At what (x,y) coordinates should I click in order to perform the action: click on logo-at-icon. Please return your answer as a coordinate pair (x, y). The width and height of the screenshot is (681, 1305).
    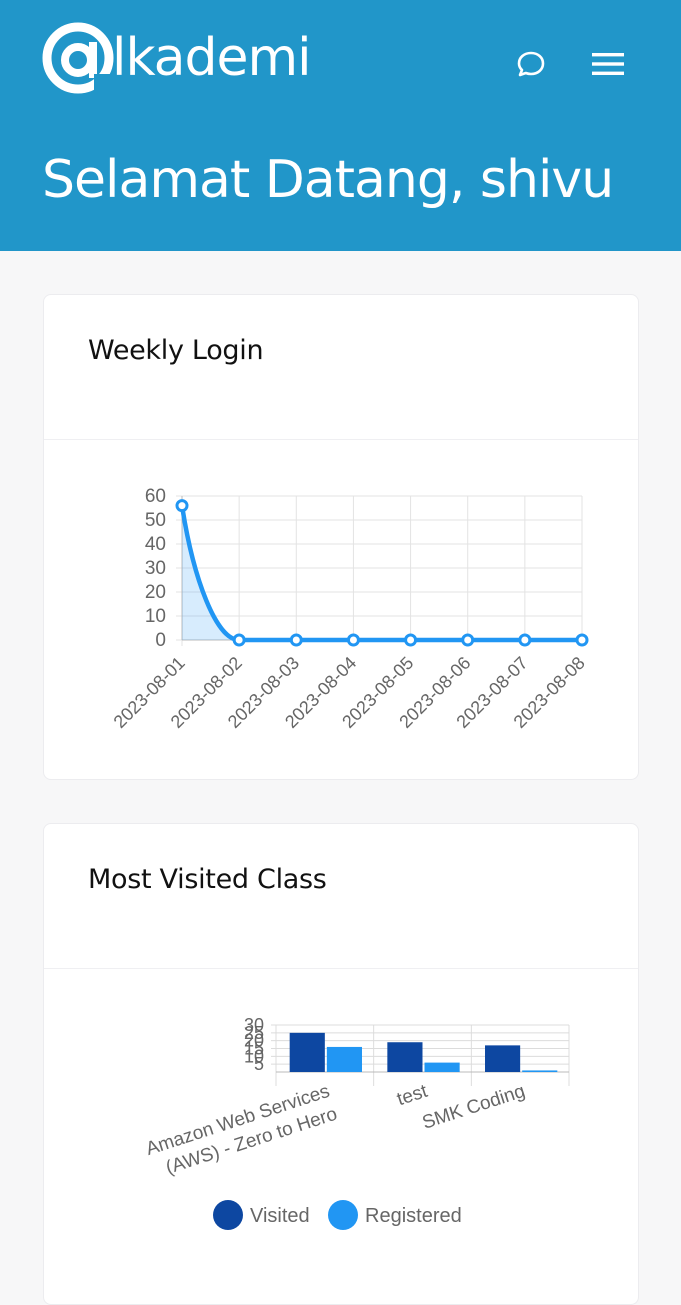
    Looking at the image, I should click on (79, 58).